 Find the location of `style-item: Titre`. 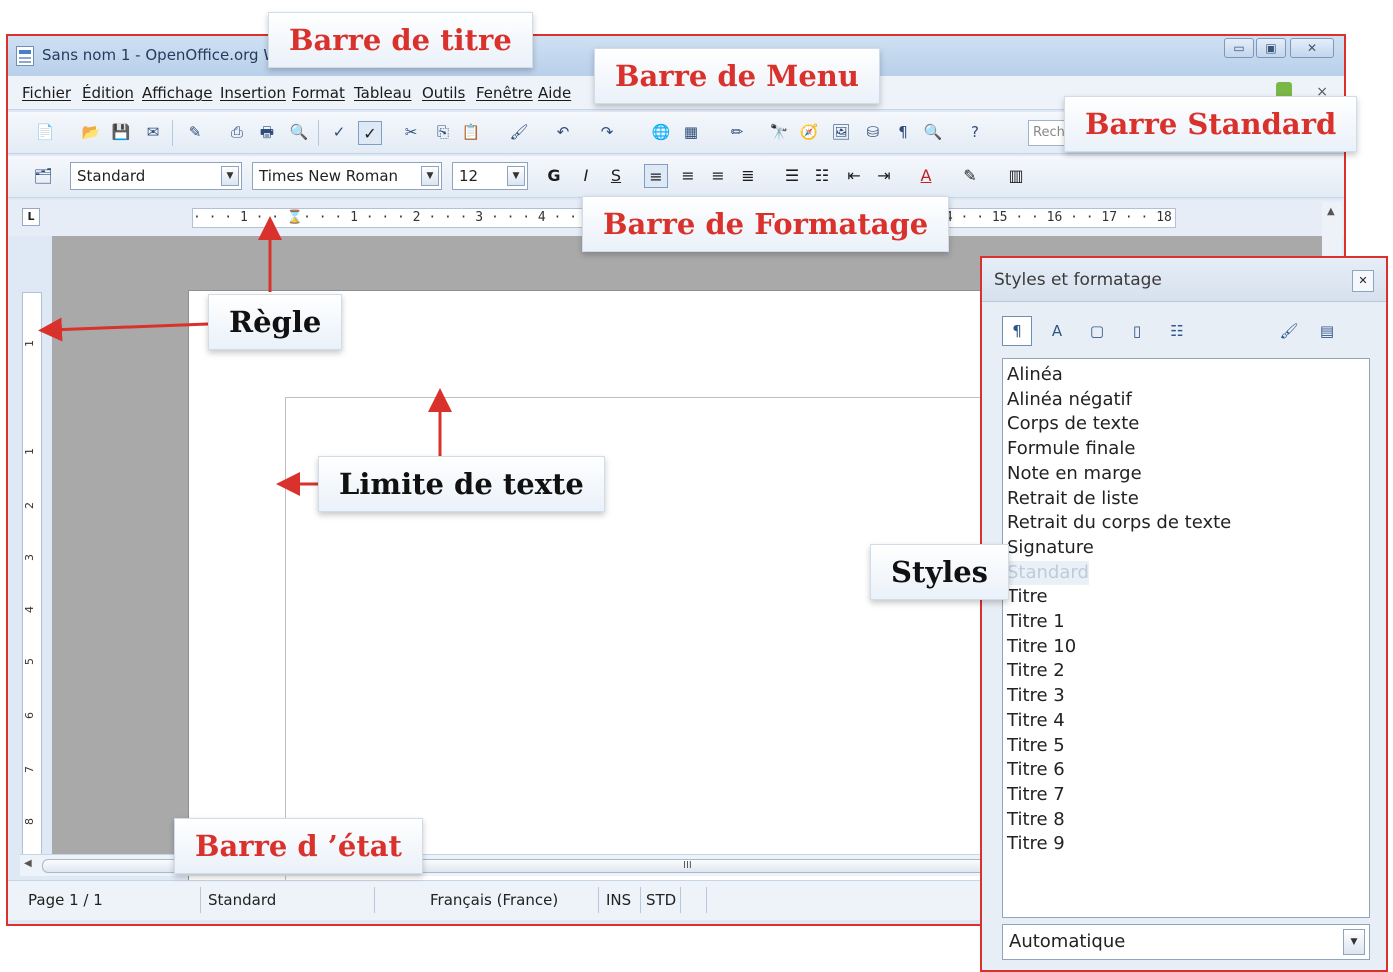

style-item: Titre is located at coordinates (1188, 597).